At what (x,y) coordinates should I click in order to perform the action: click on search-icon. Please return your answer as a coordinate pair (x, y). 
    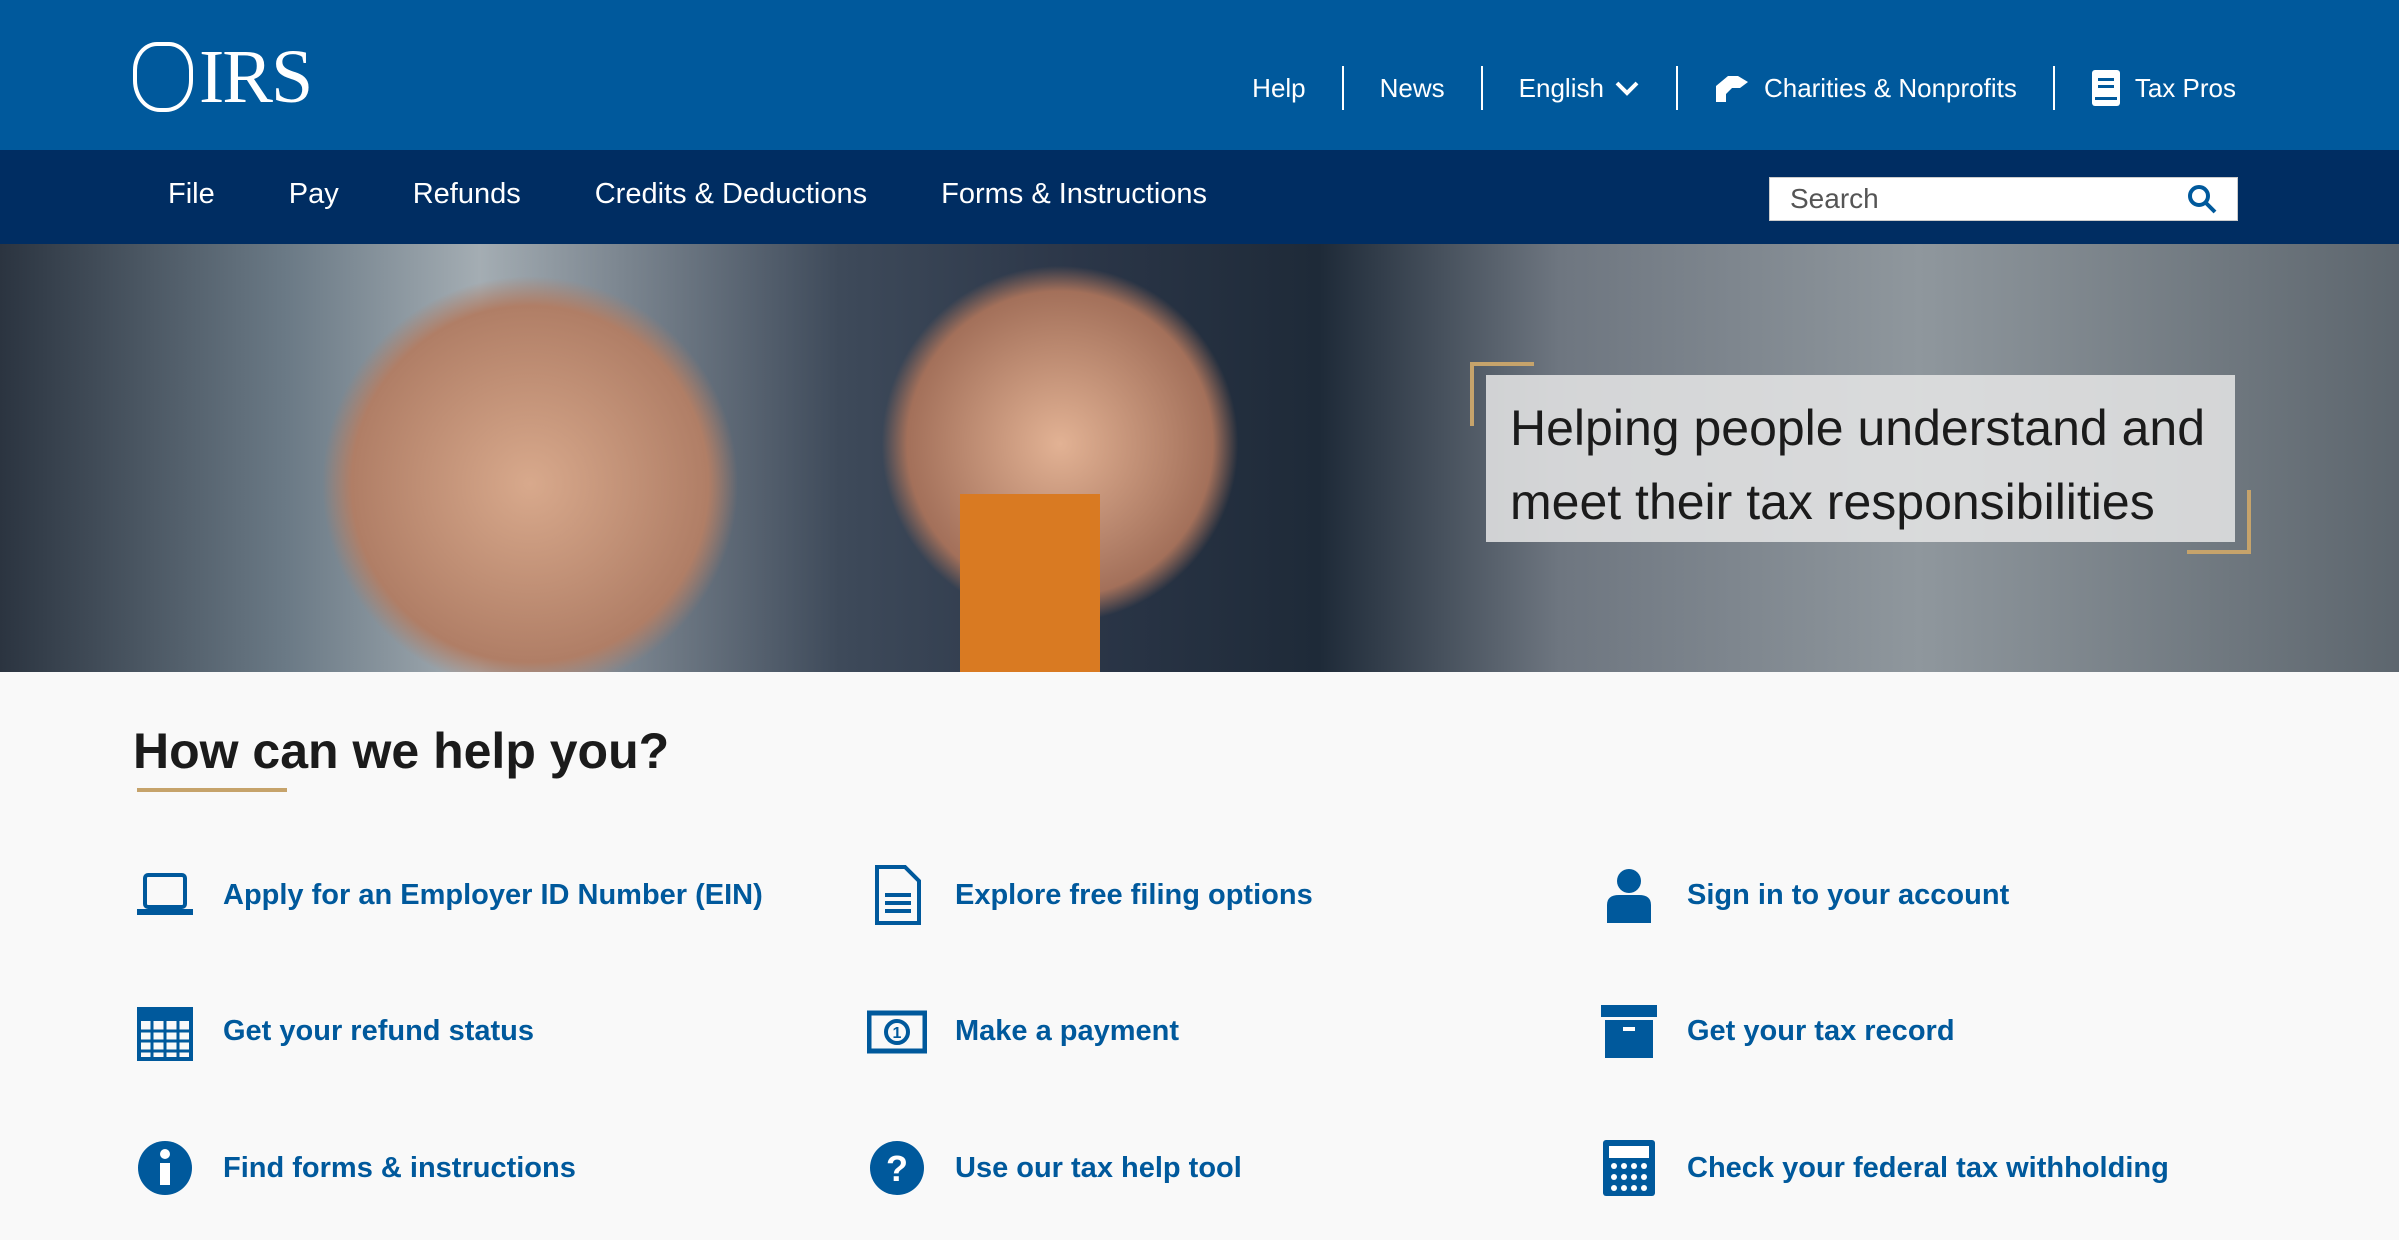
    Looking at the image, I should click on (2202, 199).